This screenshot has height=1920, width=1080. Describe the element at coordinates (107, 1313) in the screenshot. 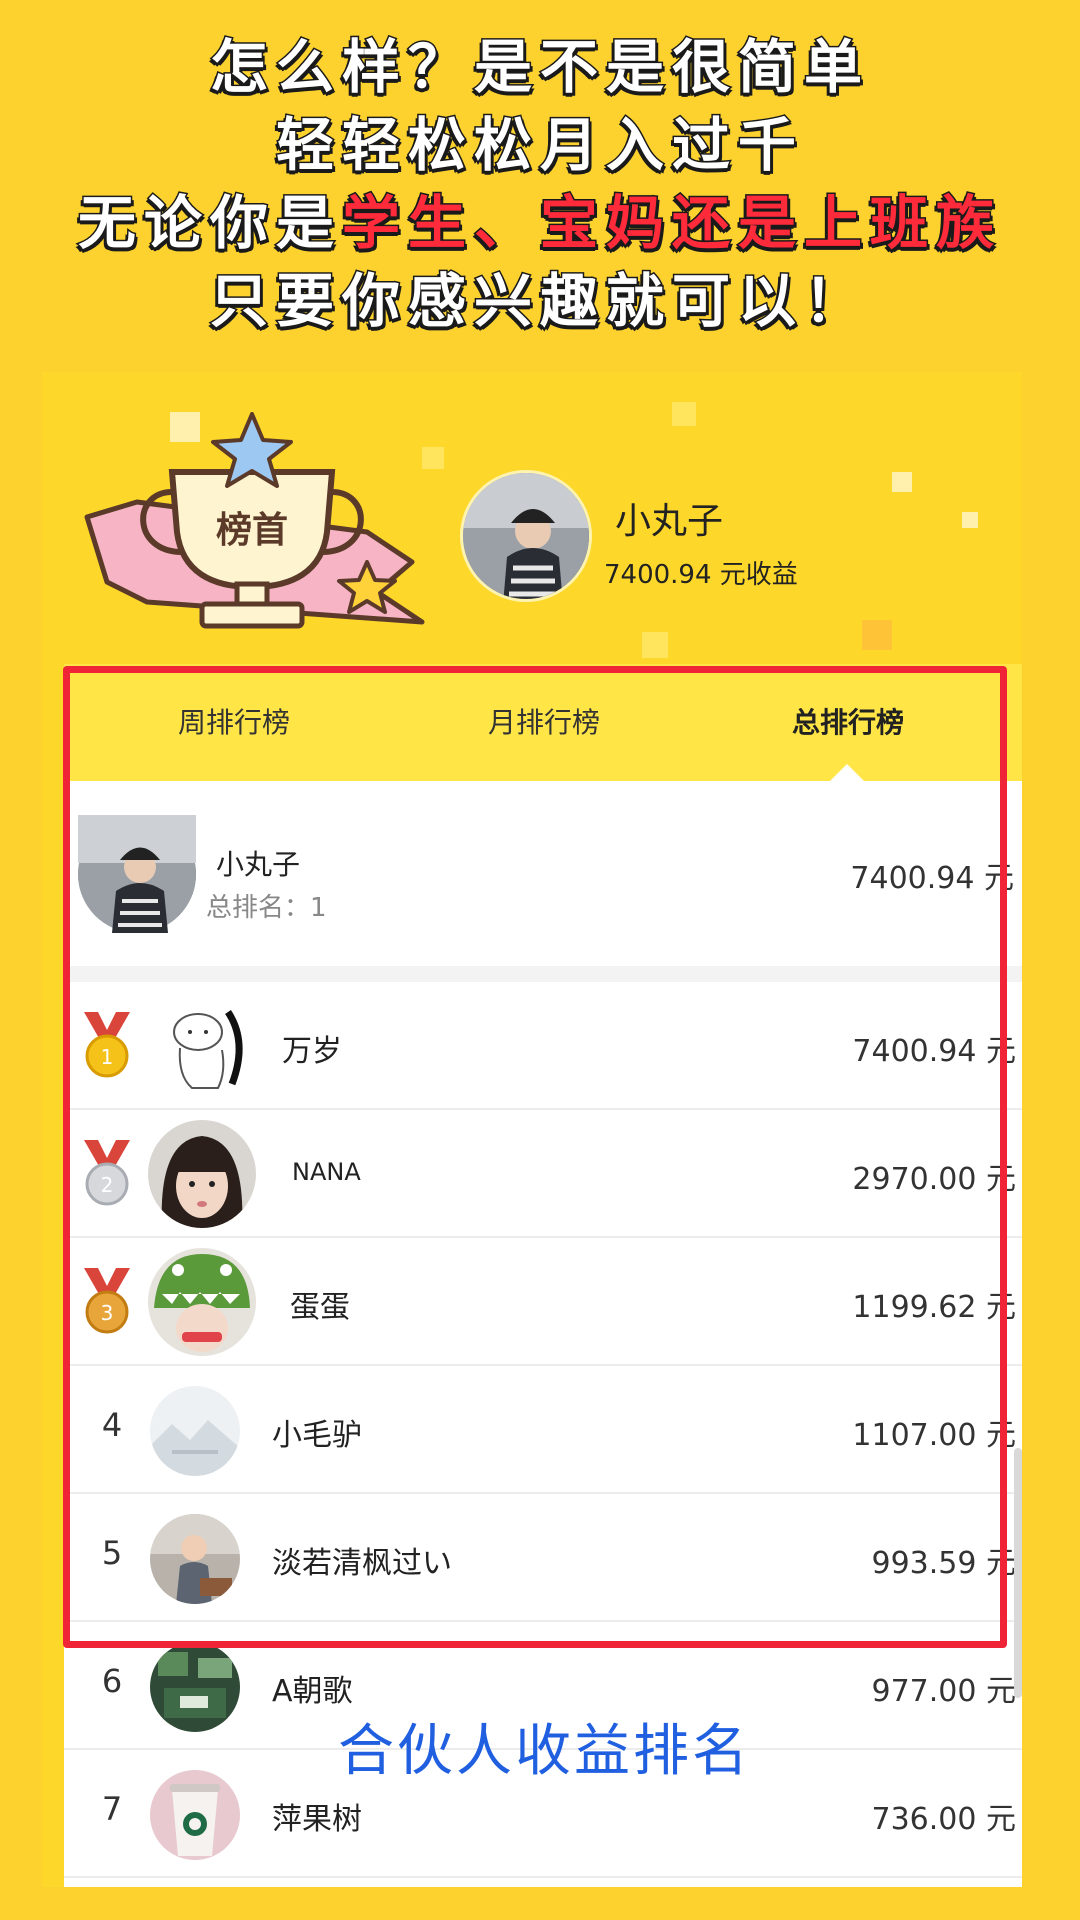

I see `svg-text: 3` at that location.